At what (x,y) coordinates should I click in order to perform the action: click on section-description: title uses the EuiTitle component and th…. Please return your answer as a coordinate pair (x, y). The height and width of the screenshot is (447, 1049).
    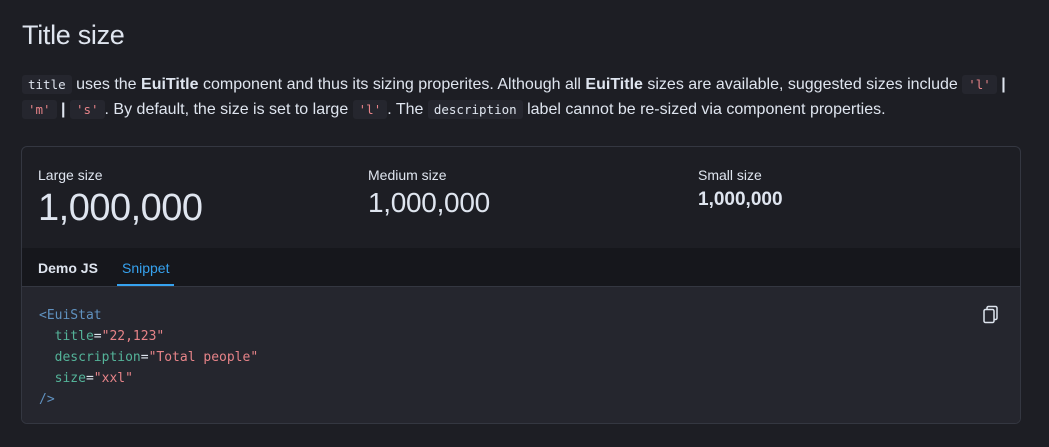
    Looking at the image, I should click on (524, 97).